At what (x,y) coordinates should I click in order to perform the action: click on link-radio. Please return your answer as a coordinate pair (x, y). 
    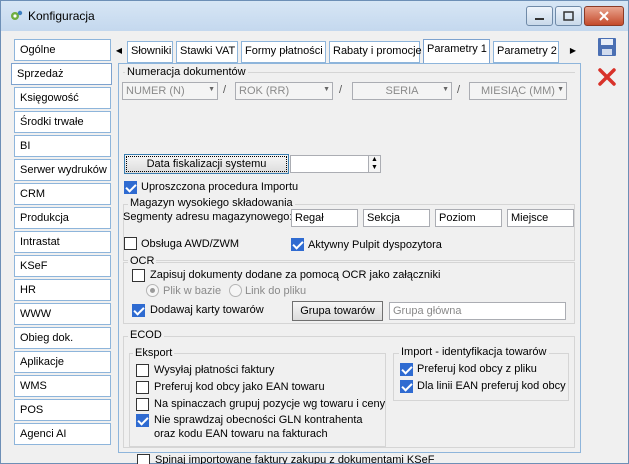
    Looking at the image, I should click on (235, 290).